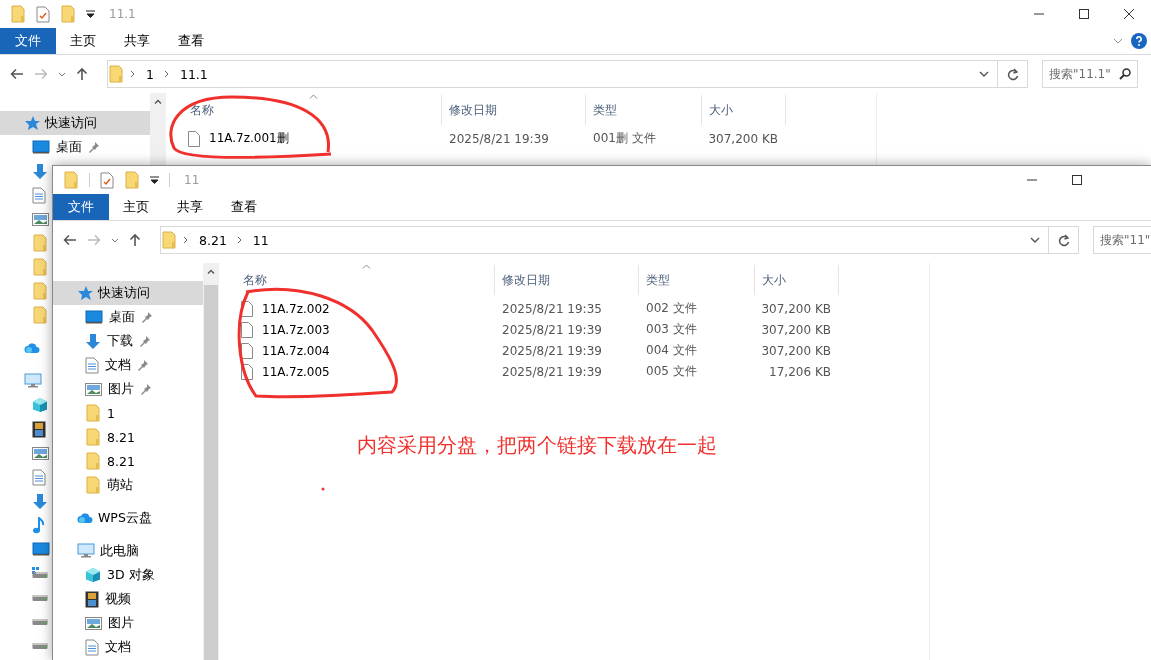 This screenshot has height=660, width=1151. Describe the element at coordinates (150, 74) in the screenshot. I see `path-segment: 1` at that location.